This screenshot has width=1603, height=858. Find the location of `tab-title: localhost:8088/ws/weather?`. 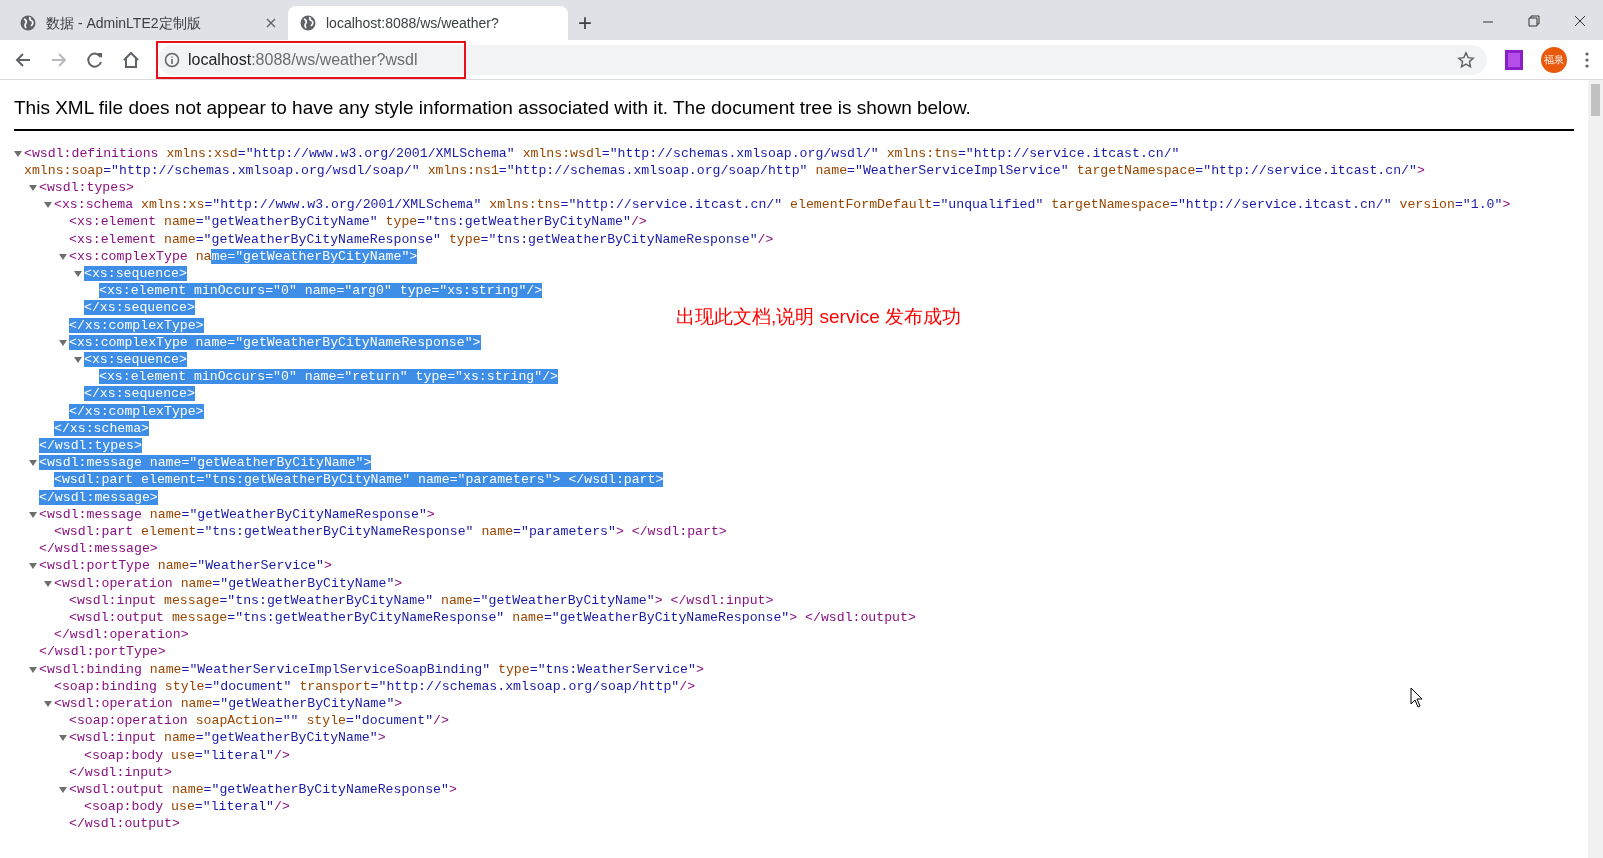

tab-title: localhost:8088/ws/weather? is located at coordinates (413, 23).